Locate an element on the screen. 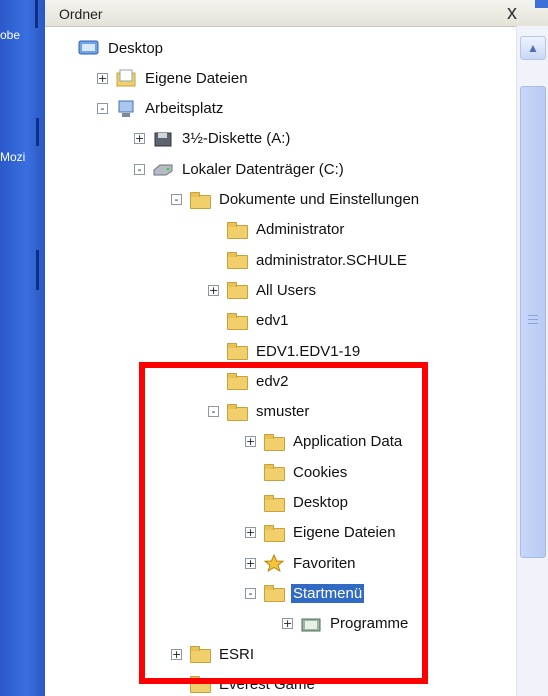  desktop-label-fragment: Mozi is located at coordinates (12, 157).